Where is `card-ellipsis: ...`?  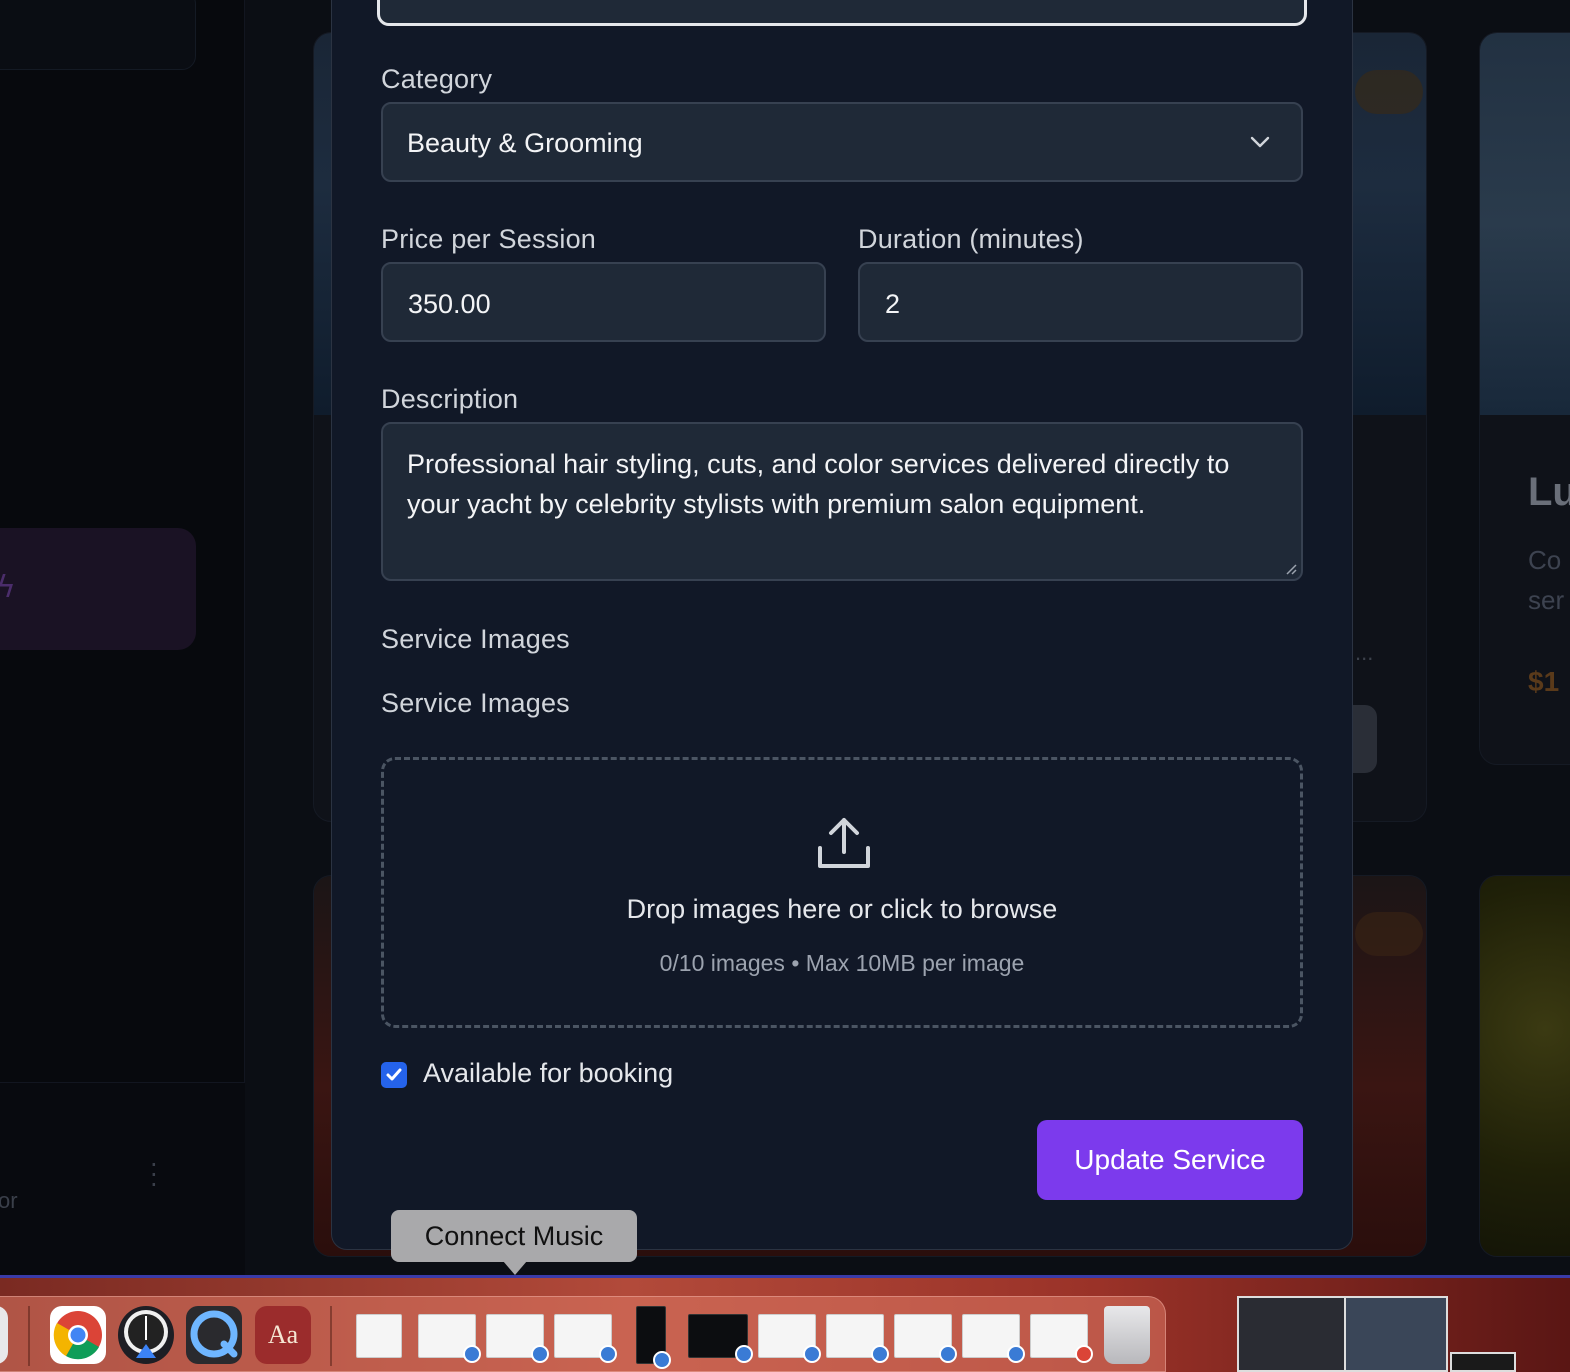 card-ellipsis: ... is located at coordinates (1364, 652).